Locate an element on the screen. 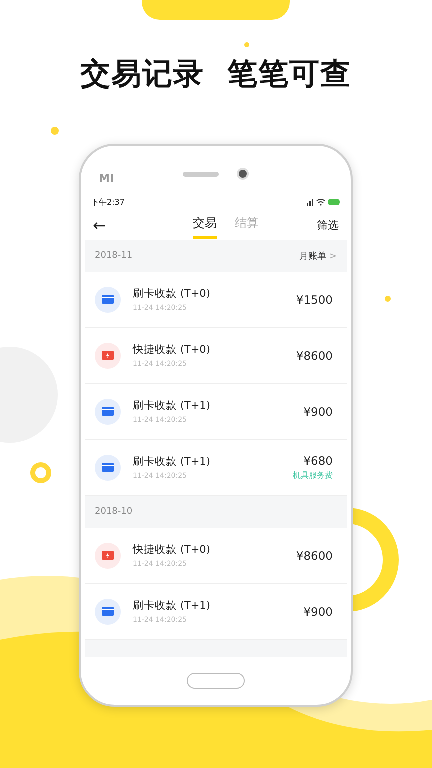  amount: ¥680 is located at coordinates (318, 461).